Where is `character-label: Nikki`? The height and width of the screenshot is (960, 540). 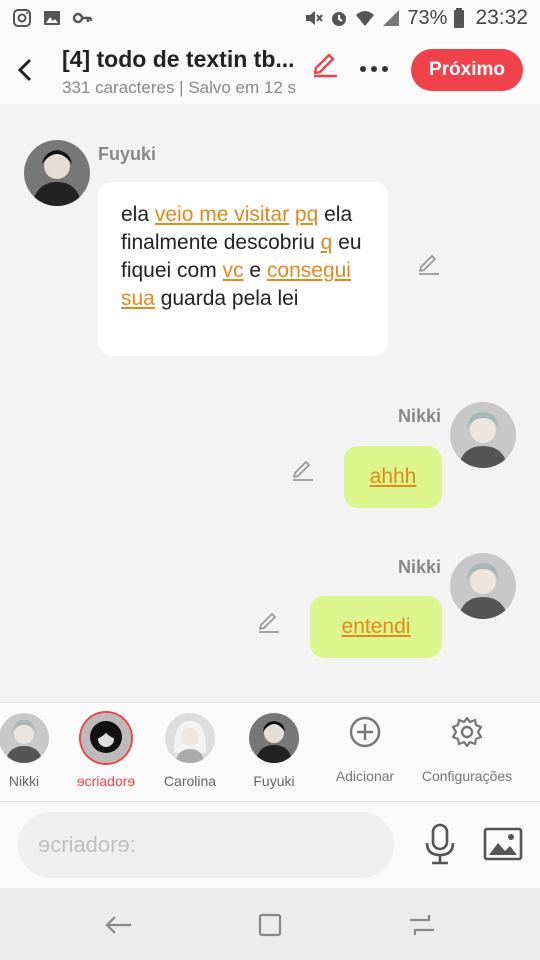 character-label: Nikki is located at coordinates (24, 781).